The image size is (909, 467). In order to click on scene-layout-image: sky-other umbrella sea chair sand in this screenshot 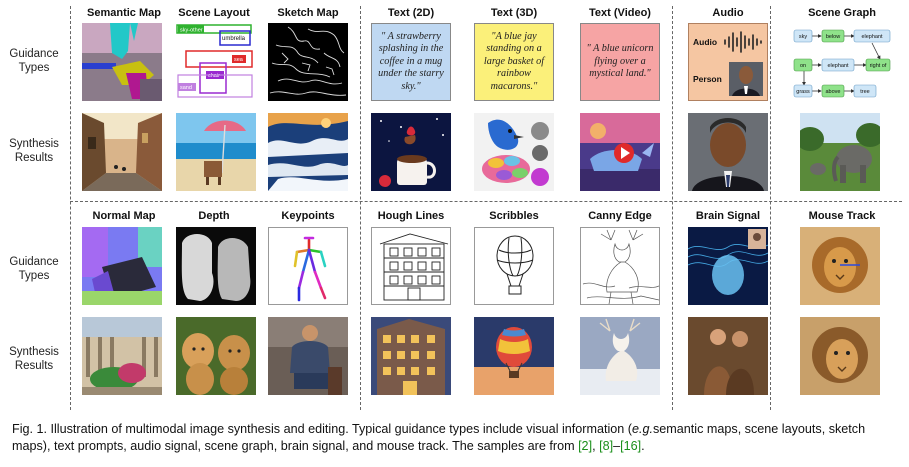, I will do `click(216, 62)`.